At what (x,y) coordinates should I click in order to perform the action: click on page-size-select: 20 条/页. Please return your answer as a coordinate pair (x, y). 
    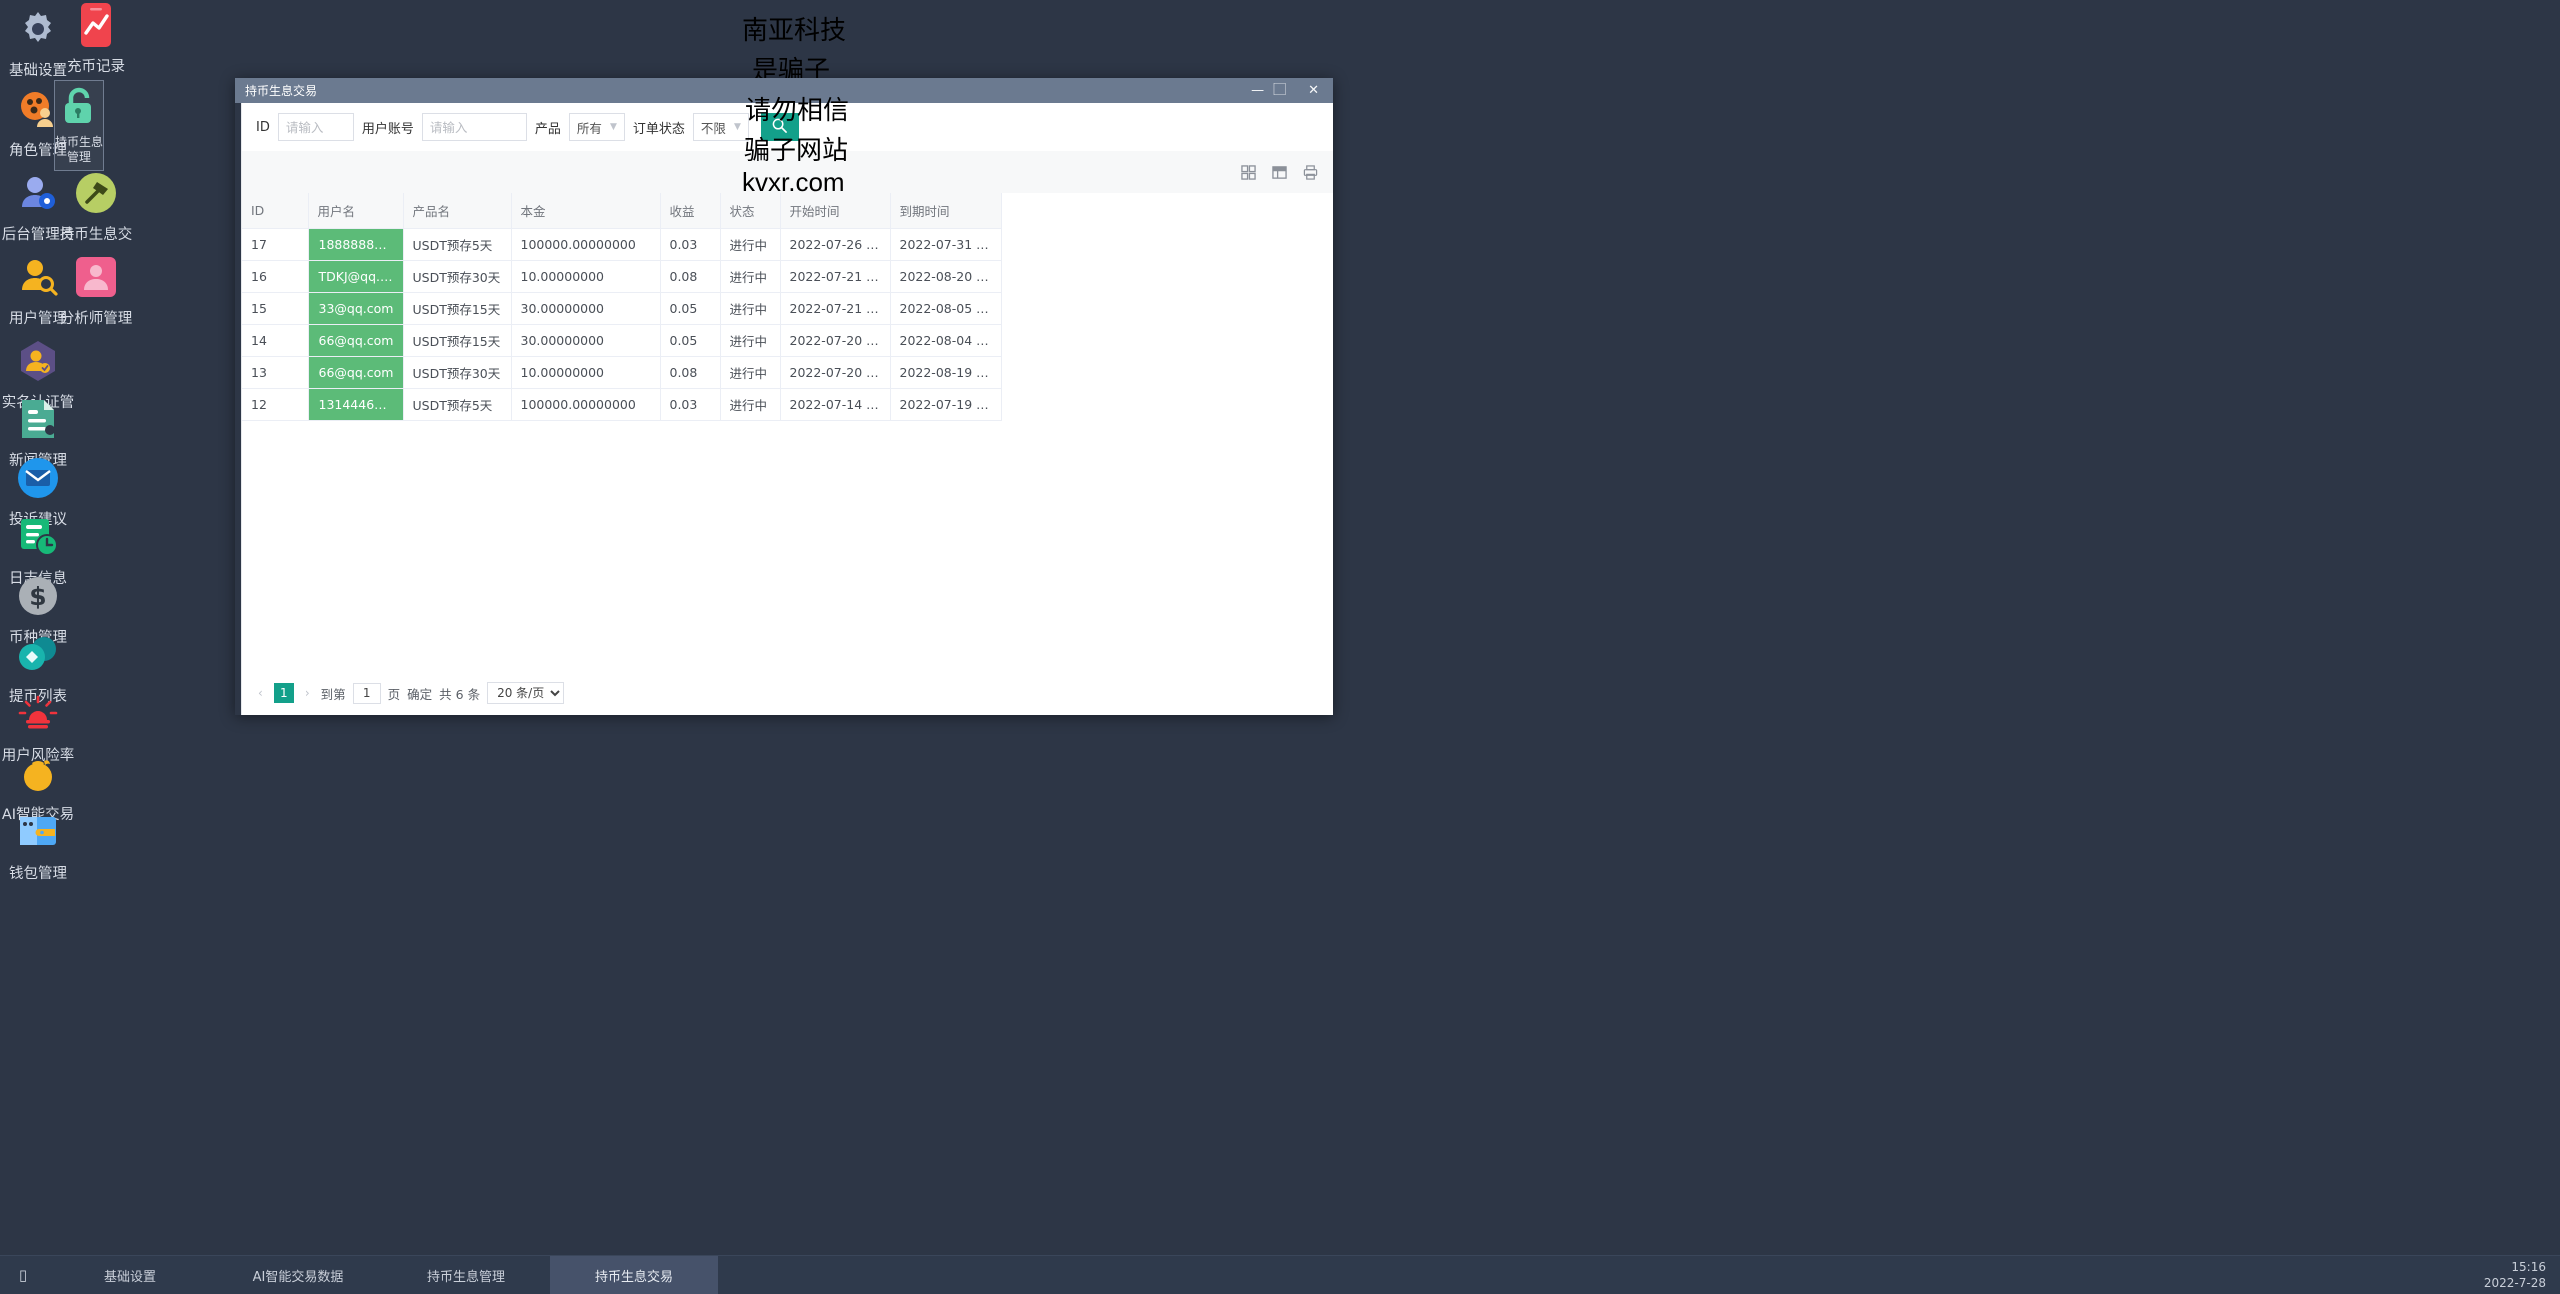
    Looking at the image, I should click on (526, 693).